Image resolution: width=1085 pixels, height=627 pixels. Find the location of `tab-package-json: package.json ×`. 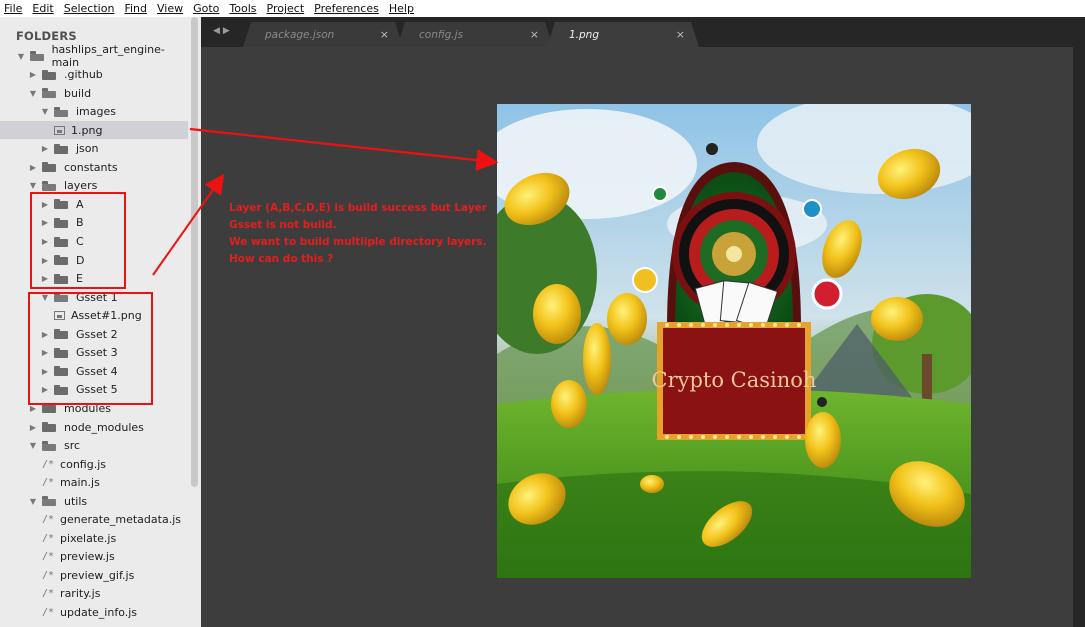

tab-package-json: package.json × is located at coordinates (323, 34).